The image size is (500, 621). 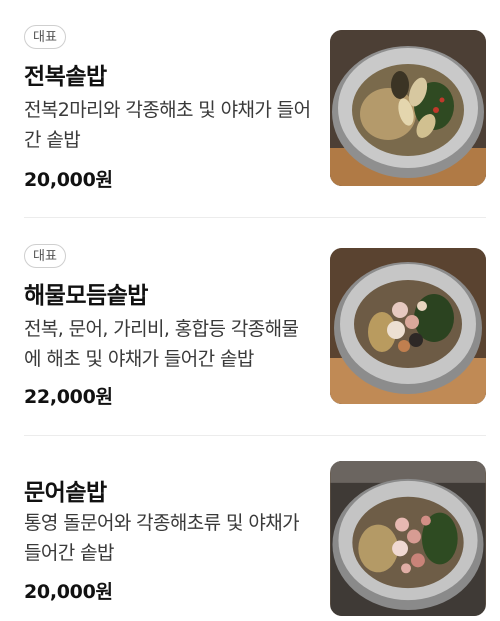 I want to click on menu-item-name: 해물모듬솥밥, so click(x=86, y=296).